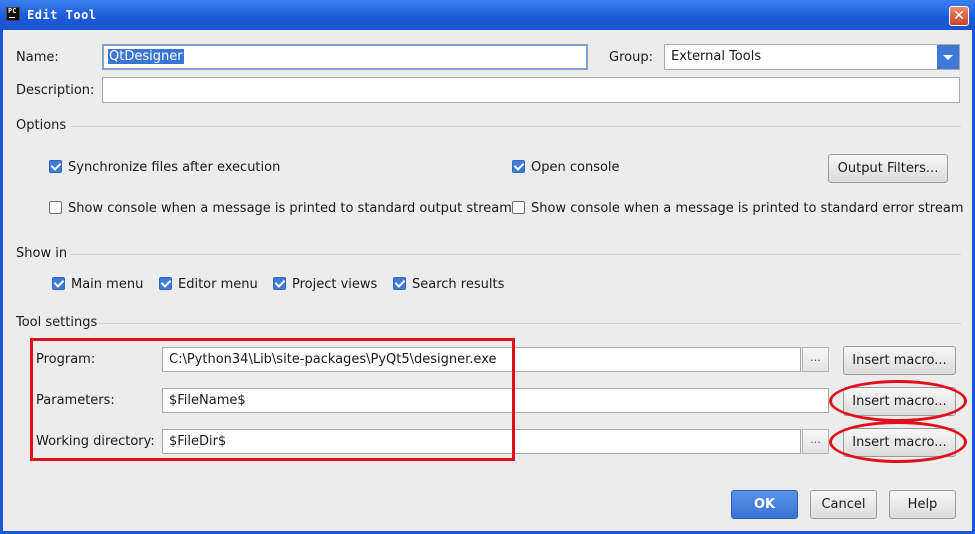 The height and width of the screenshot is (534, 975). What do you see at coordinates (631, 57) in the screenshot?
I see `group-label: Group:` at bounding box center [631, 57].